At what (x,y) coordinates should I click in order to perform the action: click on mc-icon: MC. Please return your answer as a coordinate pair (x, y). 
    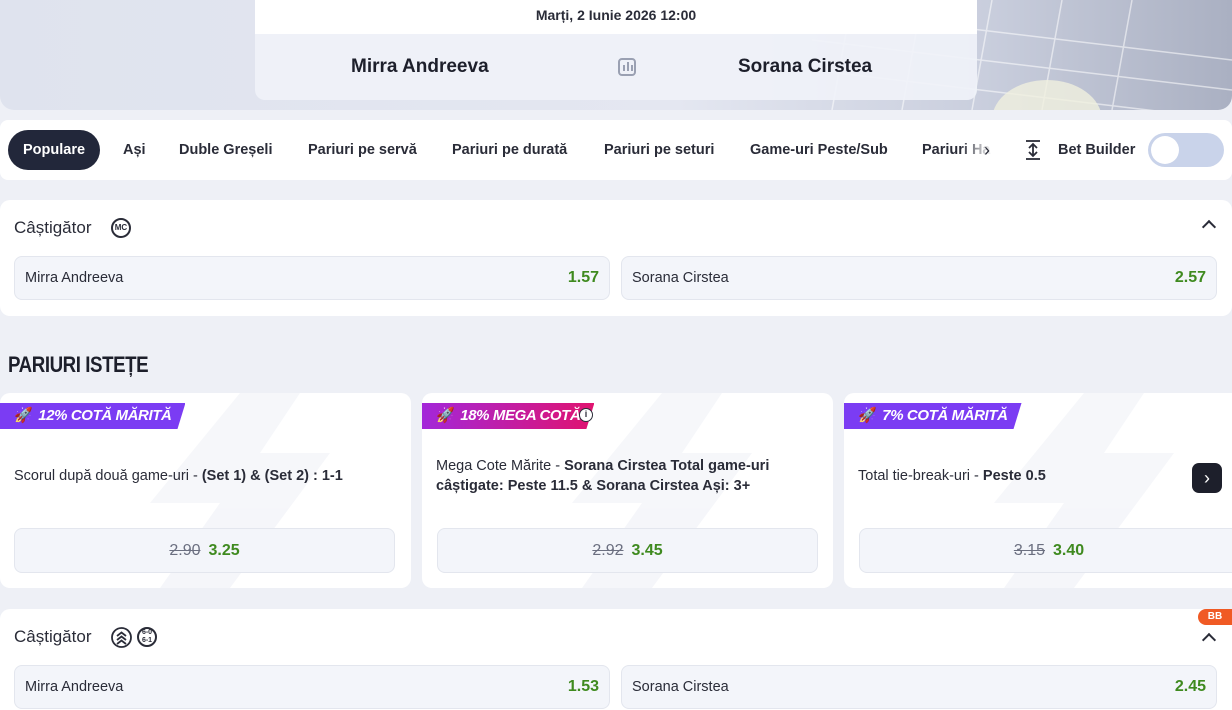
    Looking at the image, I should click on (121, 228).